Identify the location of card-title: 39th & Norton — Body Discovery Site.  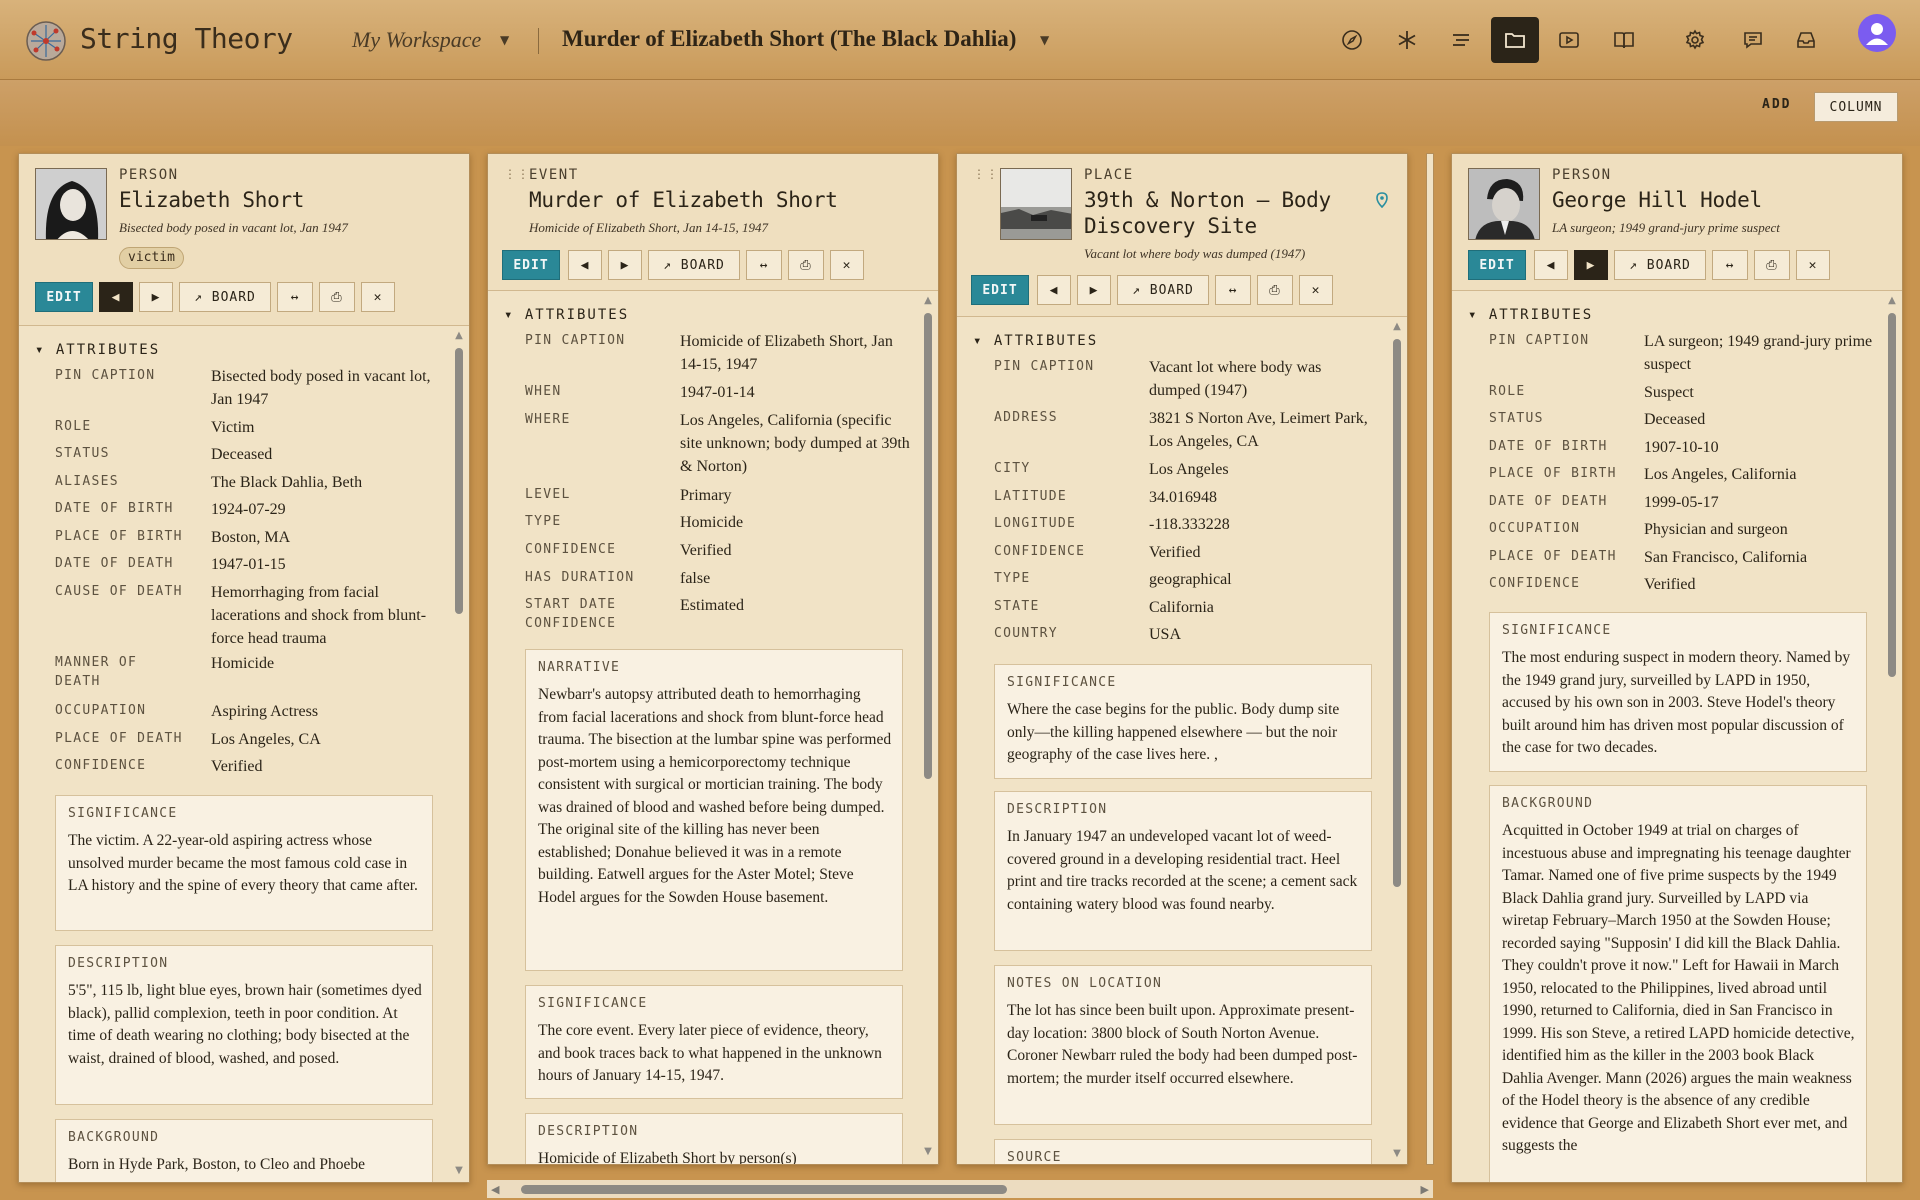
(1229, 213).